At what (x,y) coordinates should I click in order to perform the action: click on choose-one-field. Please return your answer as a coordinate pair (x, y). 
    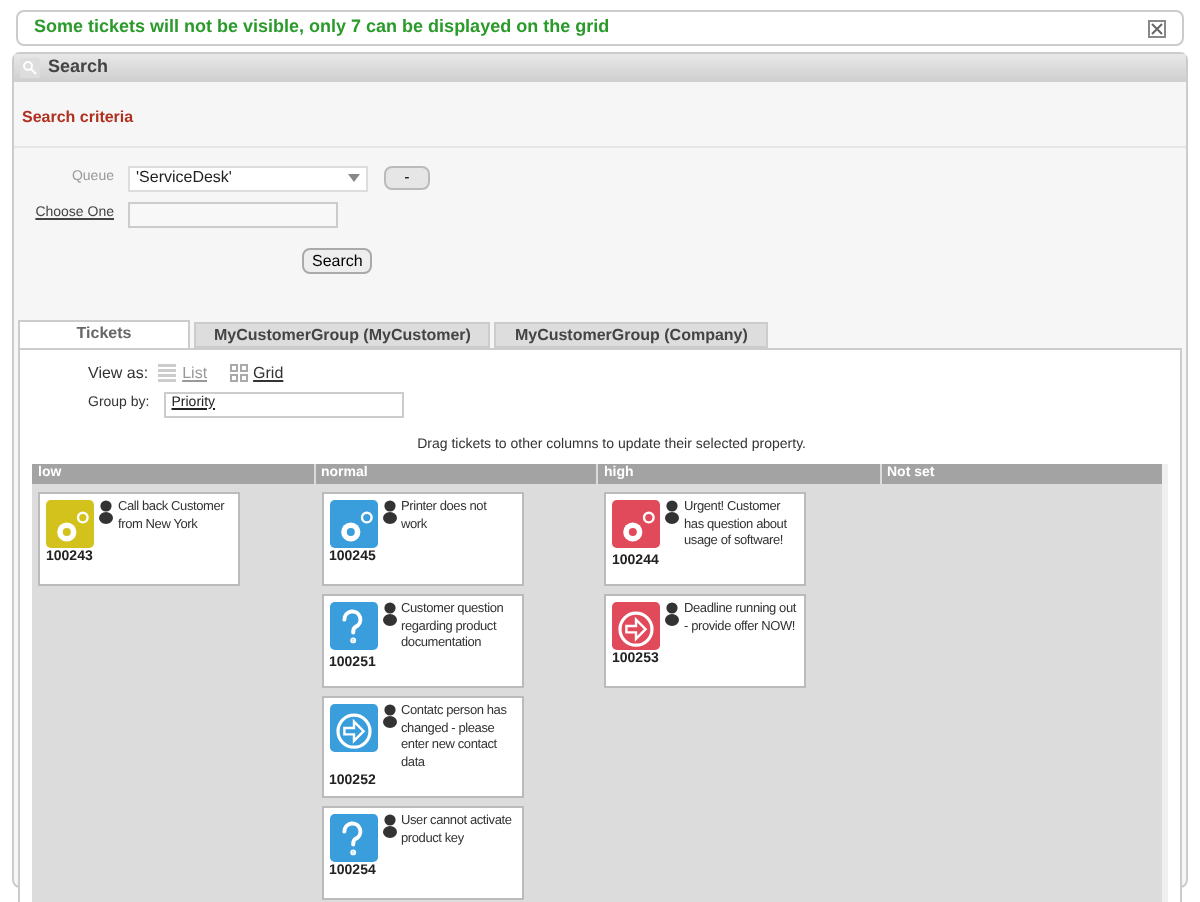
    Looking at the image, I should click on (233, 214).